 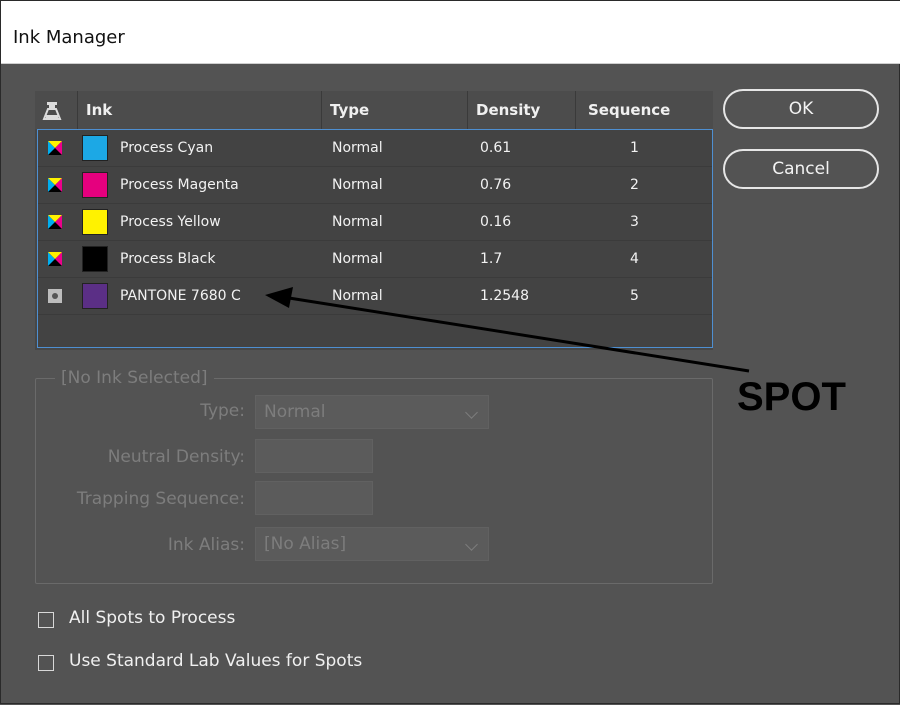 What do you see at coordinates (791, 397) in the screenshot?
I see `spot-annotation-label: SPOT` at bounding box center [791, 397].